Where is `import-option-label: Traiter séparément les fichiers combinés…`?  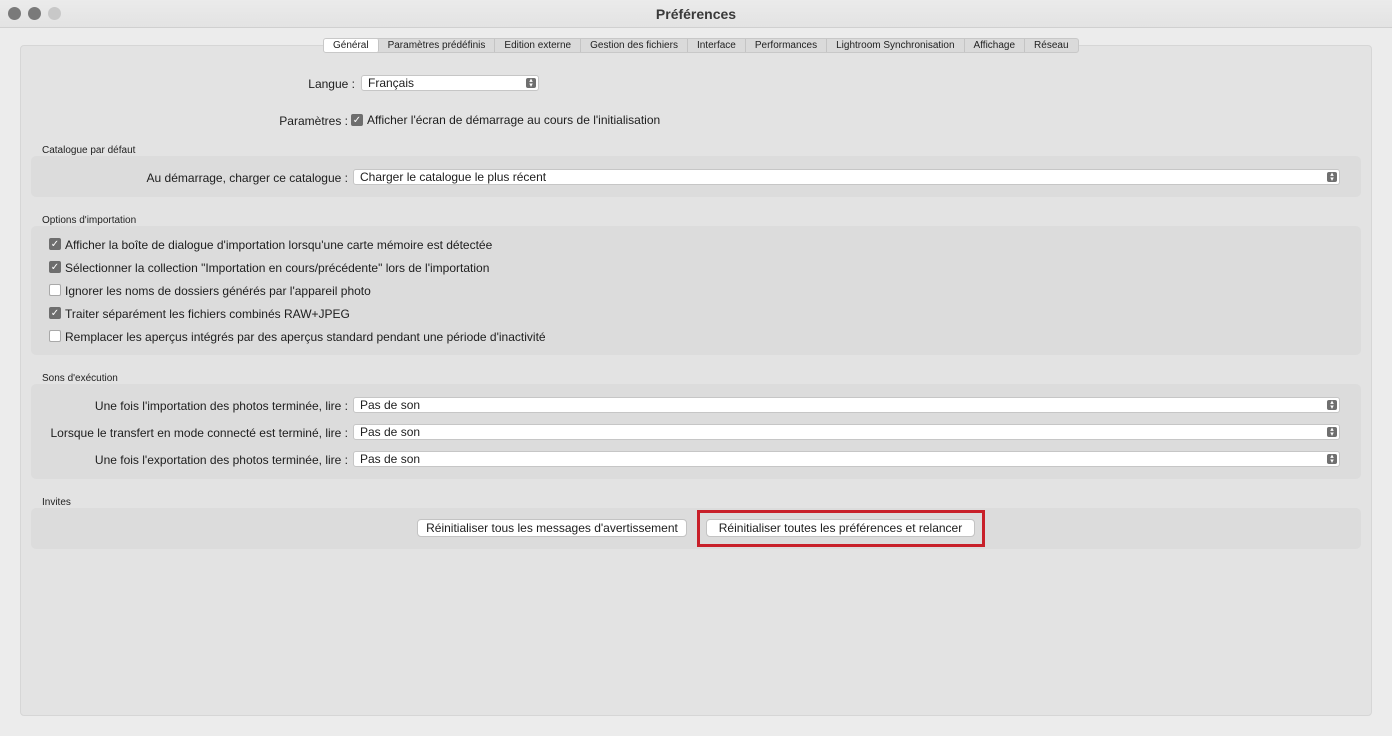 import-option-label: Traiter séparément les fichiers combinés… is located at coordinates (207, 314).